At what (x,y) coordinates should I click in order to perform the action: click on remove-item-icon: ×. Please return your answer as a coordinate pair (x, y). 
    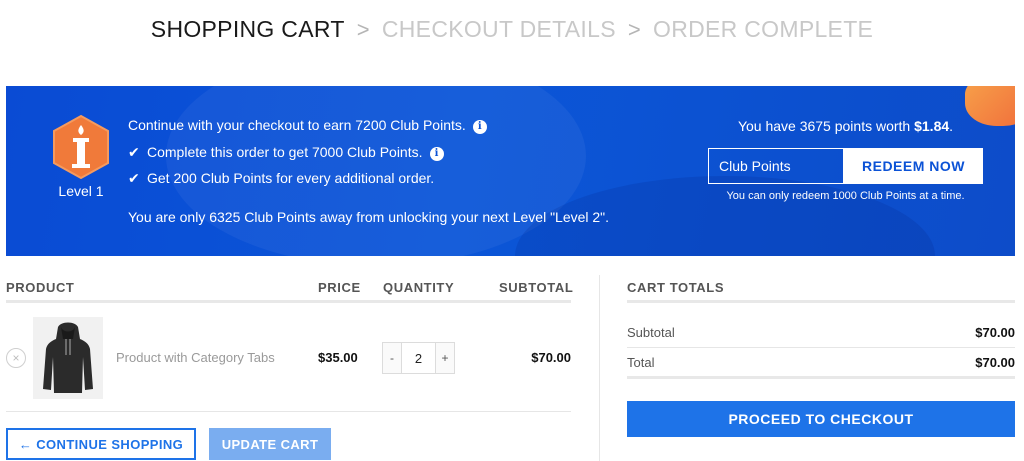
    Looking at the image, I should click on (16, 358).